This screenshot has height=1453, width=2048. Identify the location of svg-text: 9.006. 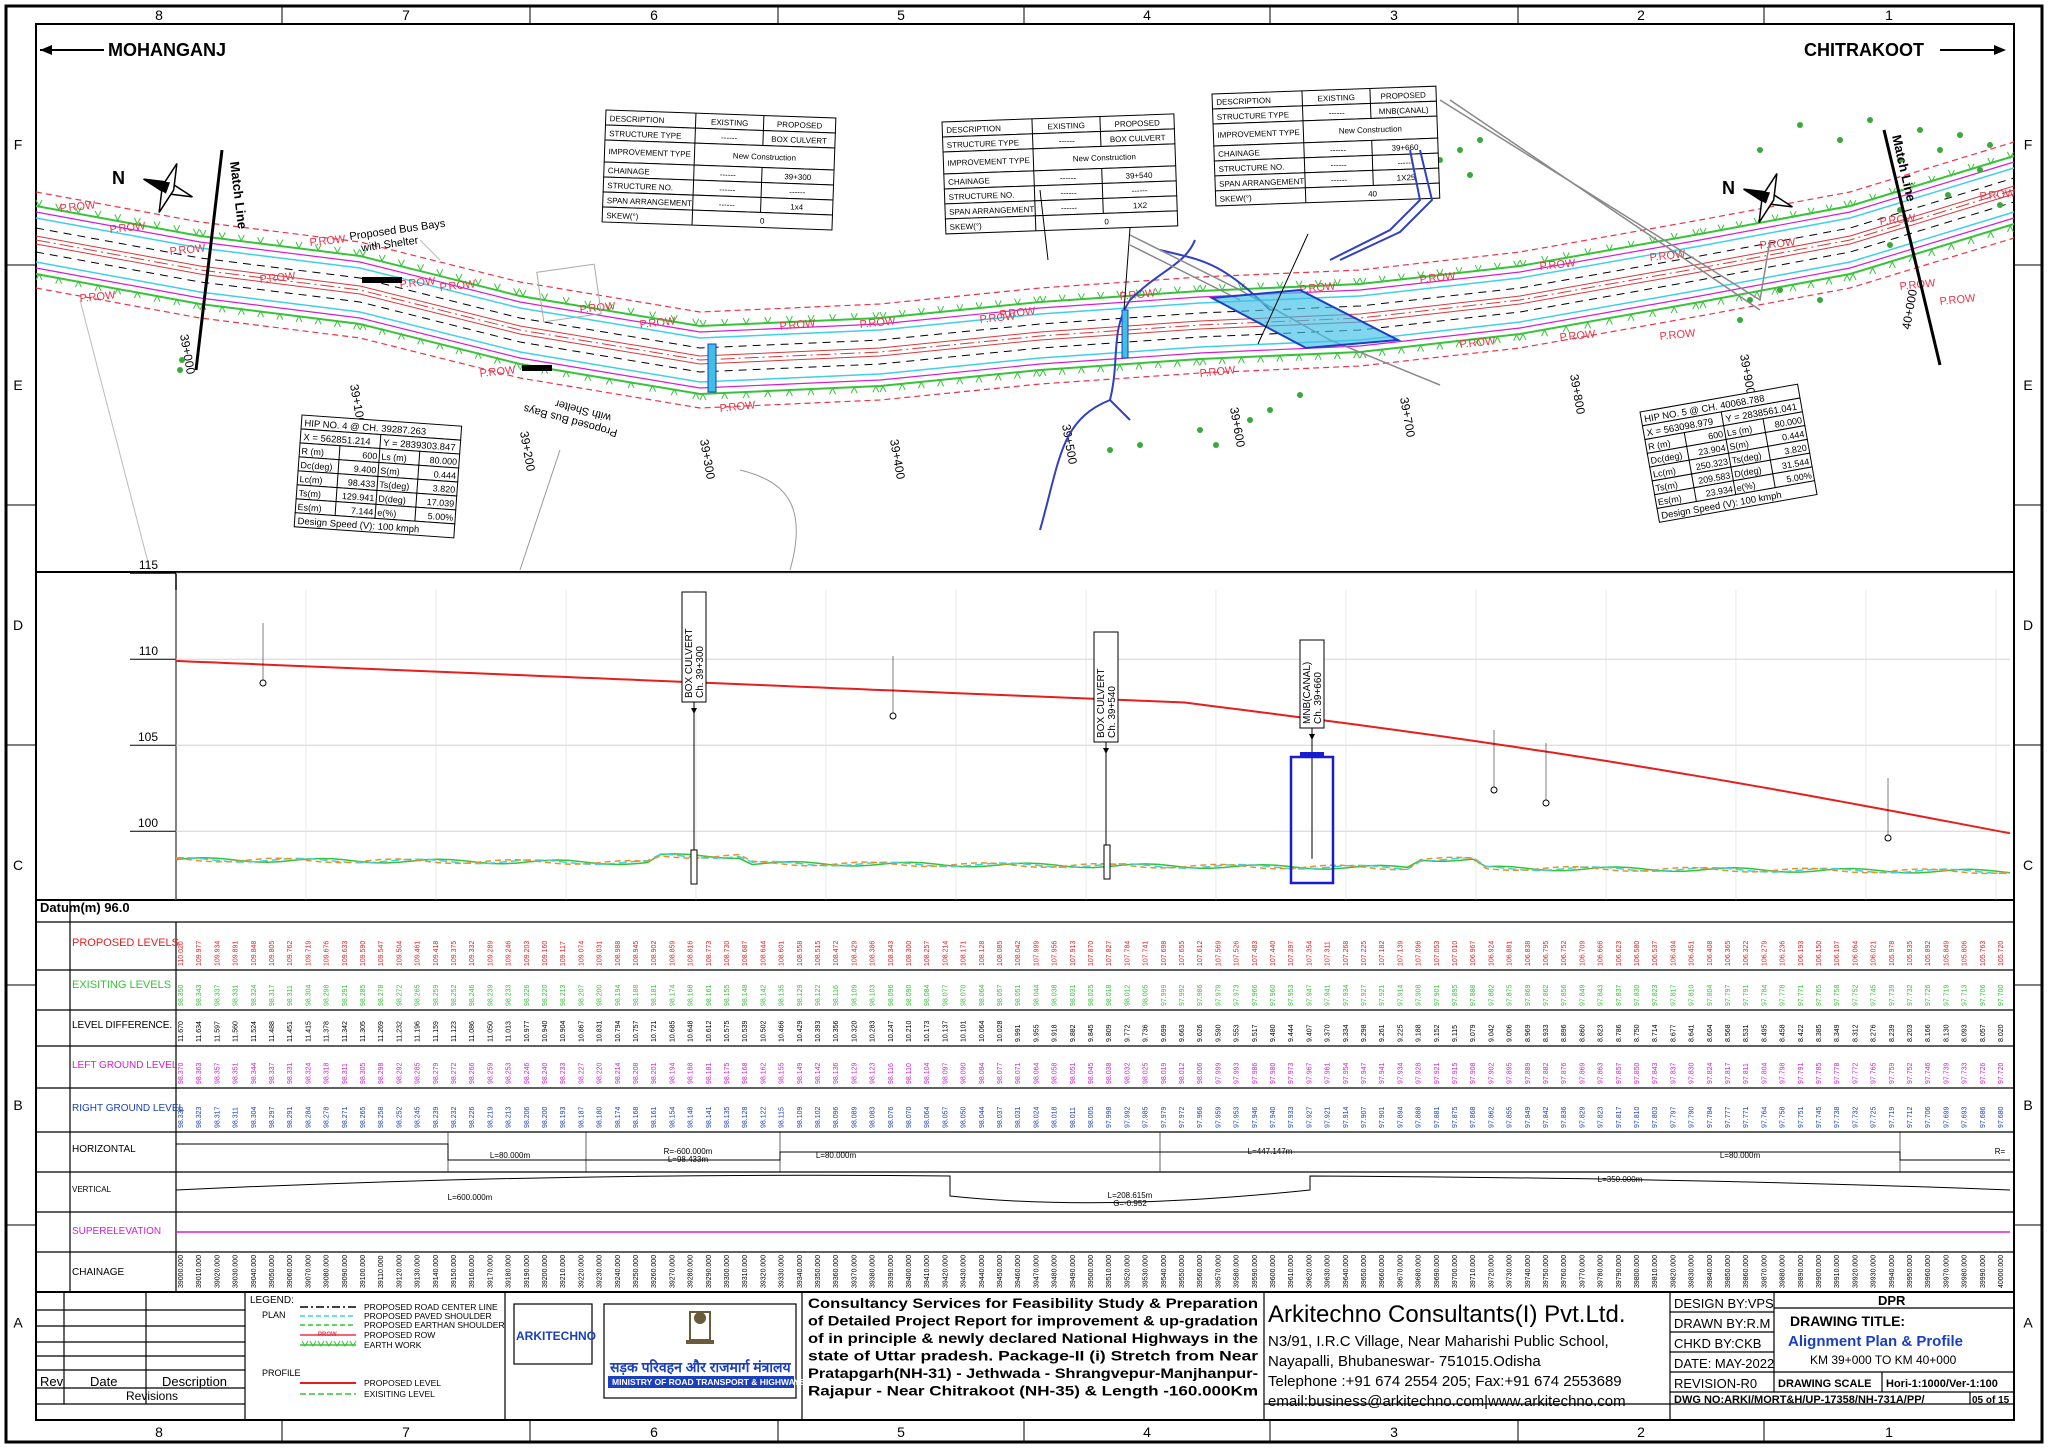
(1510, 1033).